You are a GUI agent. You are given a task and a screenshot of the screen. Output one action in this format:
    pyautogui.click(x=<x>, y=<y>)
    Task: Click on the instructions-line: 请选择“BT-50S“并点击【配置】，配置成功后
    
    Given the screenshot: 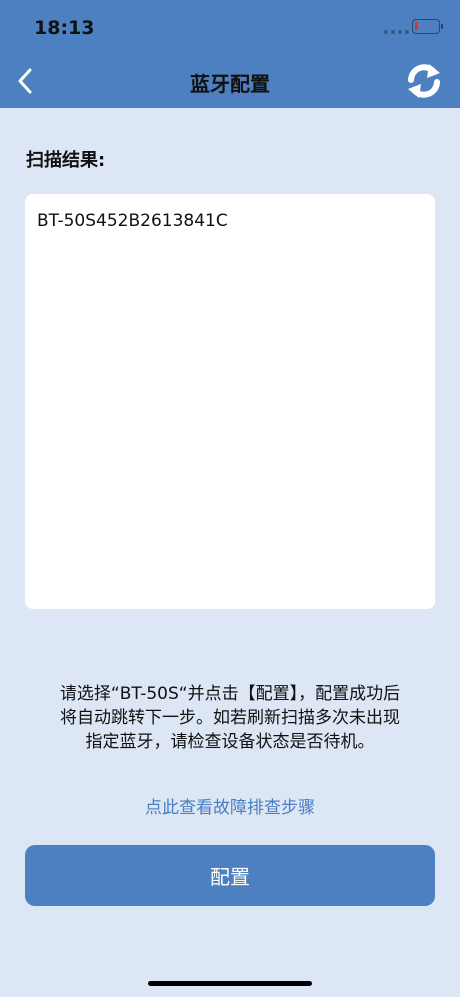 What is the action you would take?
    pyautogui.click(x=230, y=694)
    